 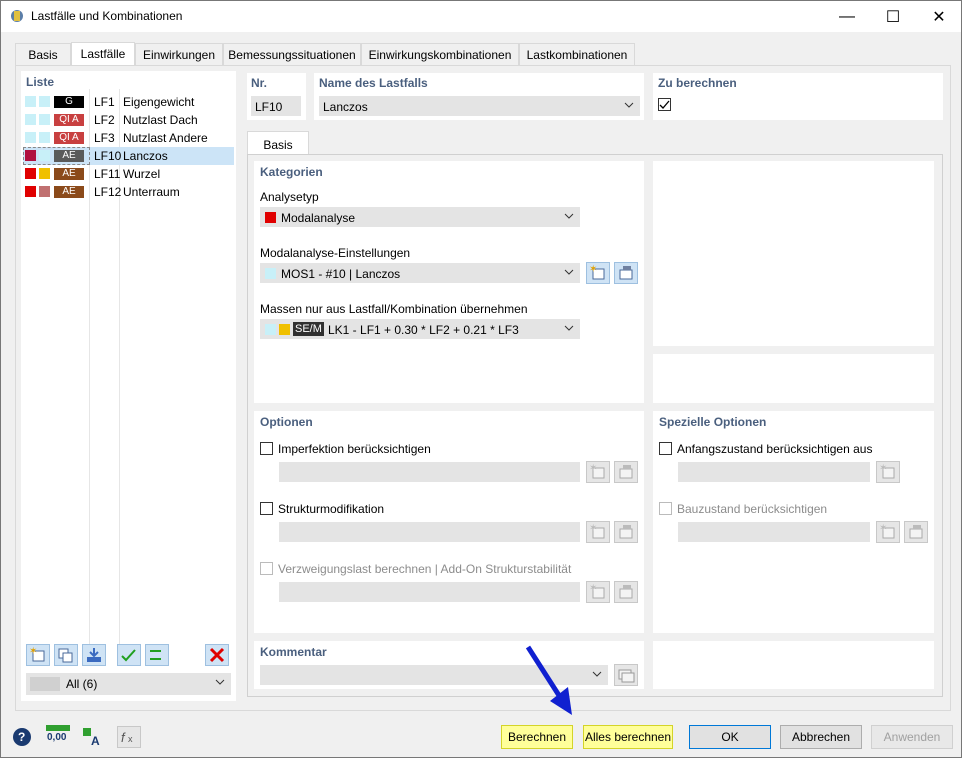 I want to click on copy-button, so click(x=66, y=655).